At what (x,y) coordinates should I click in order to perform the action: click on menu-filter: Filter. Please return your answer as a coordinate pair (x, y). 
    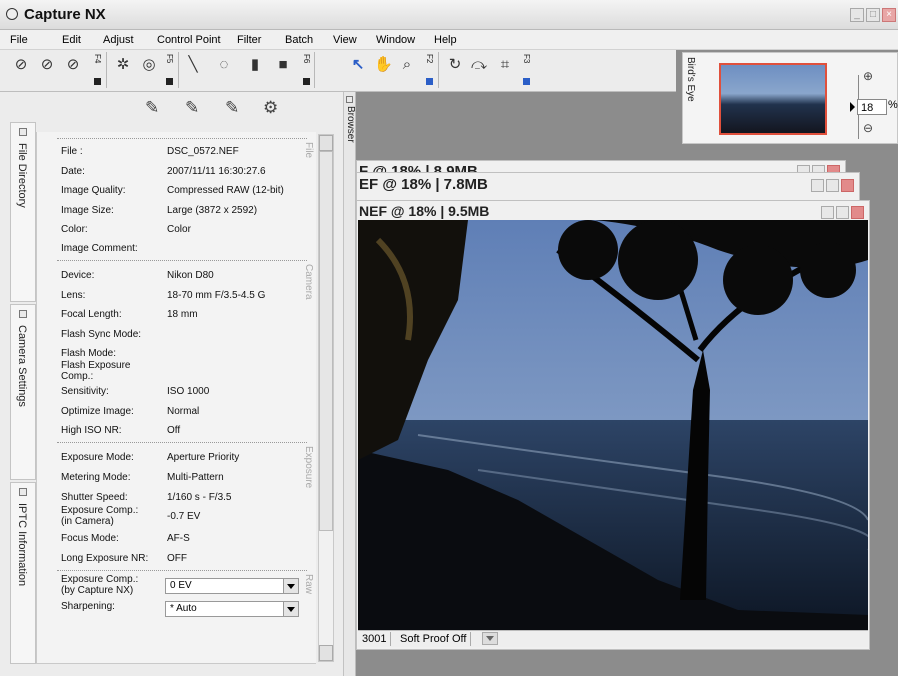
    Looking at the image, I should click on (249, 40).